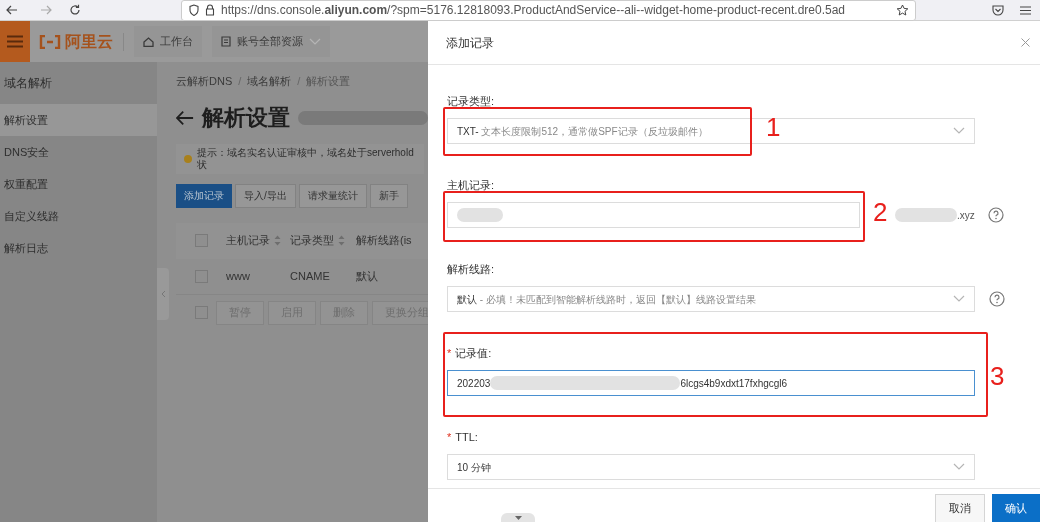  I want to click on input-field: 202203 6lcgs4b9xdxt17fxhgcgl6, so click(711, 383).